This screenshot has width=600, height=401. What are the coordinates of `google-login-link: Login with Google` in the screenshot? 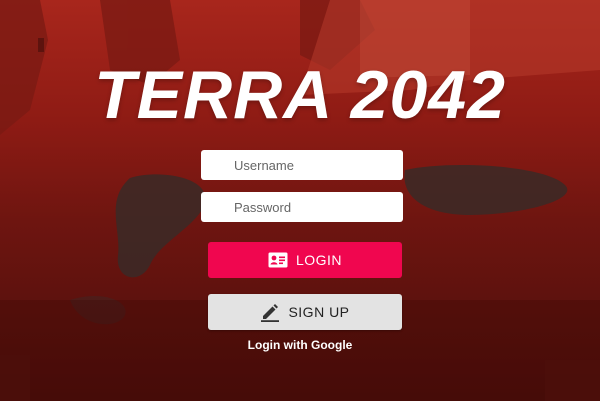 It's located at (300, 345).